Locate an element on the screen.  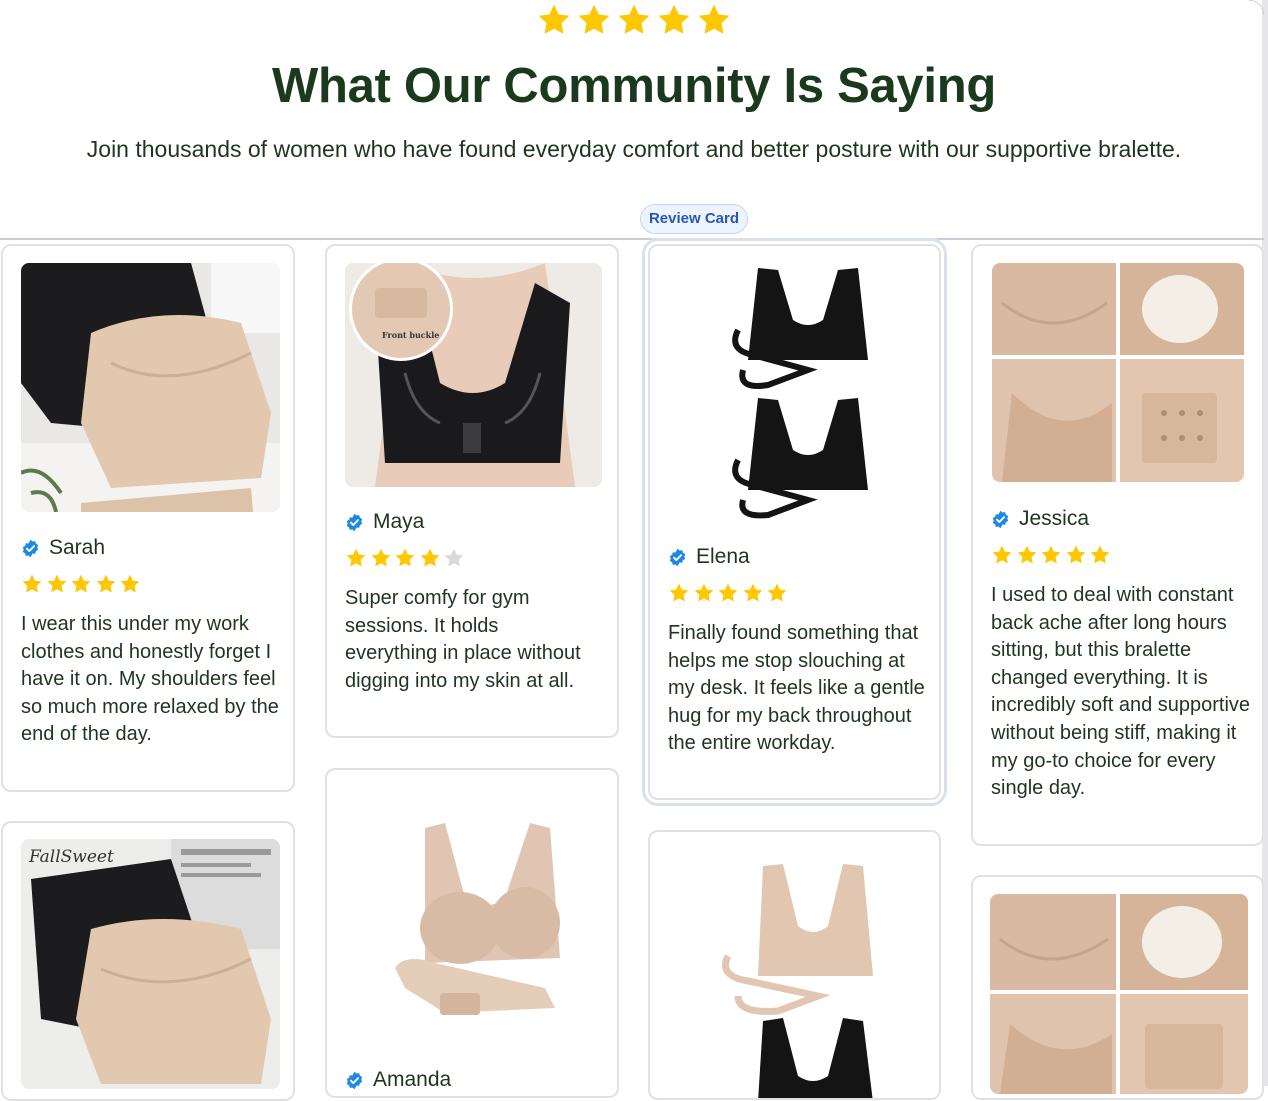
reviewer-name: Maya is located at coordinates (399, 521).